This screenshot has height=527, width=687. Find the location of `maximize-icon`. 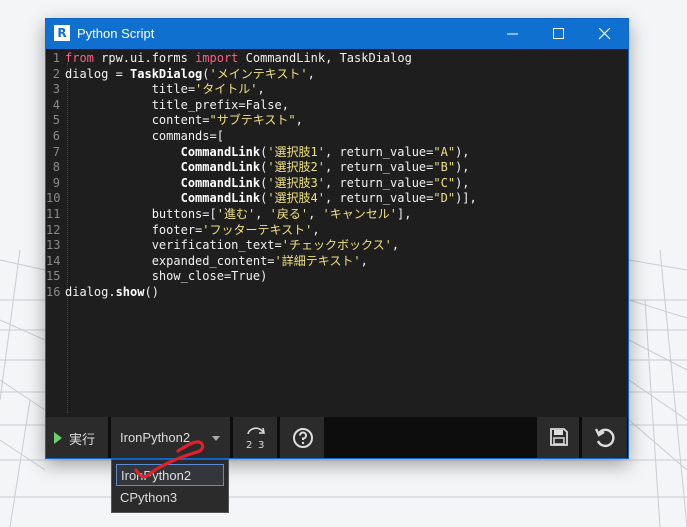

maximize-icon is located at coordinates (558, 33).